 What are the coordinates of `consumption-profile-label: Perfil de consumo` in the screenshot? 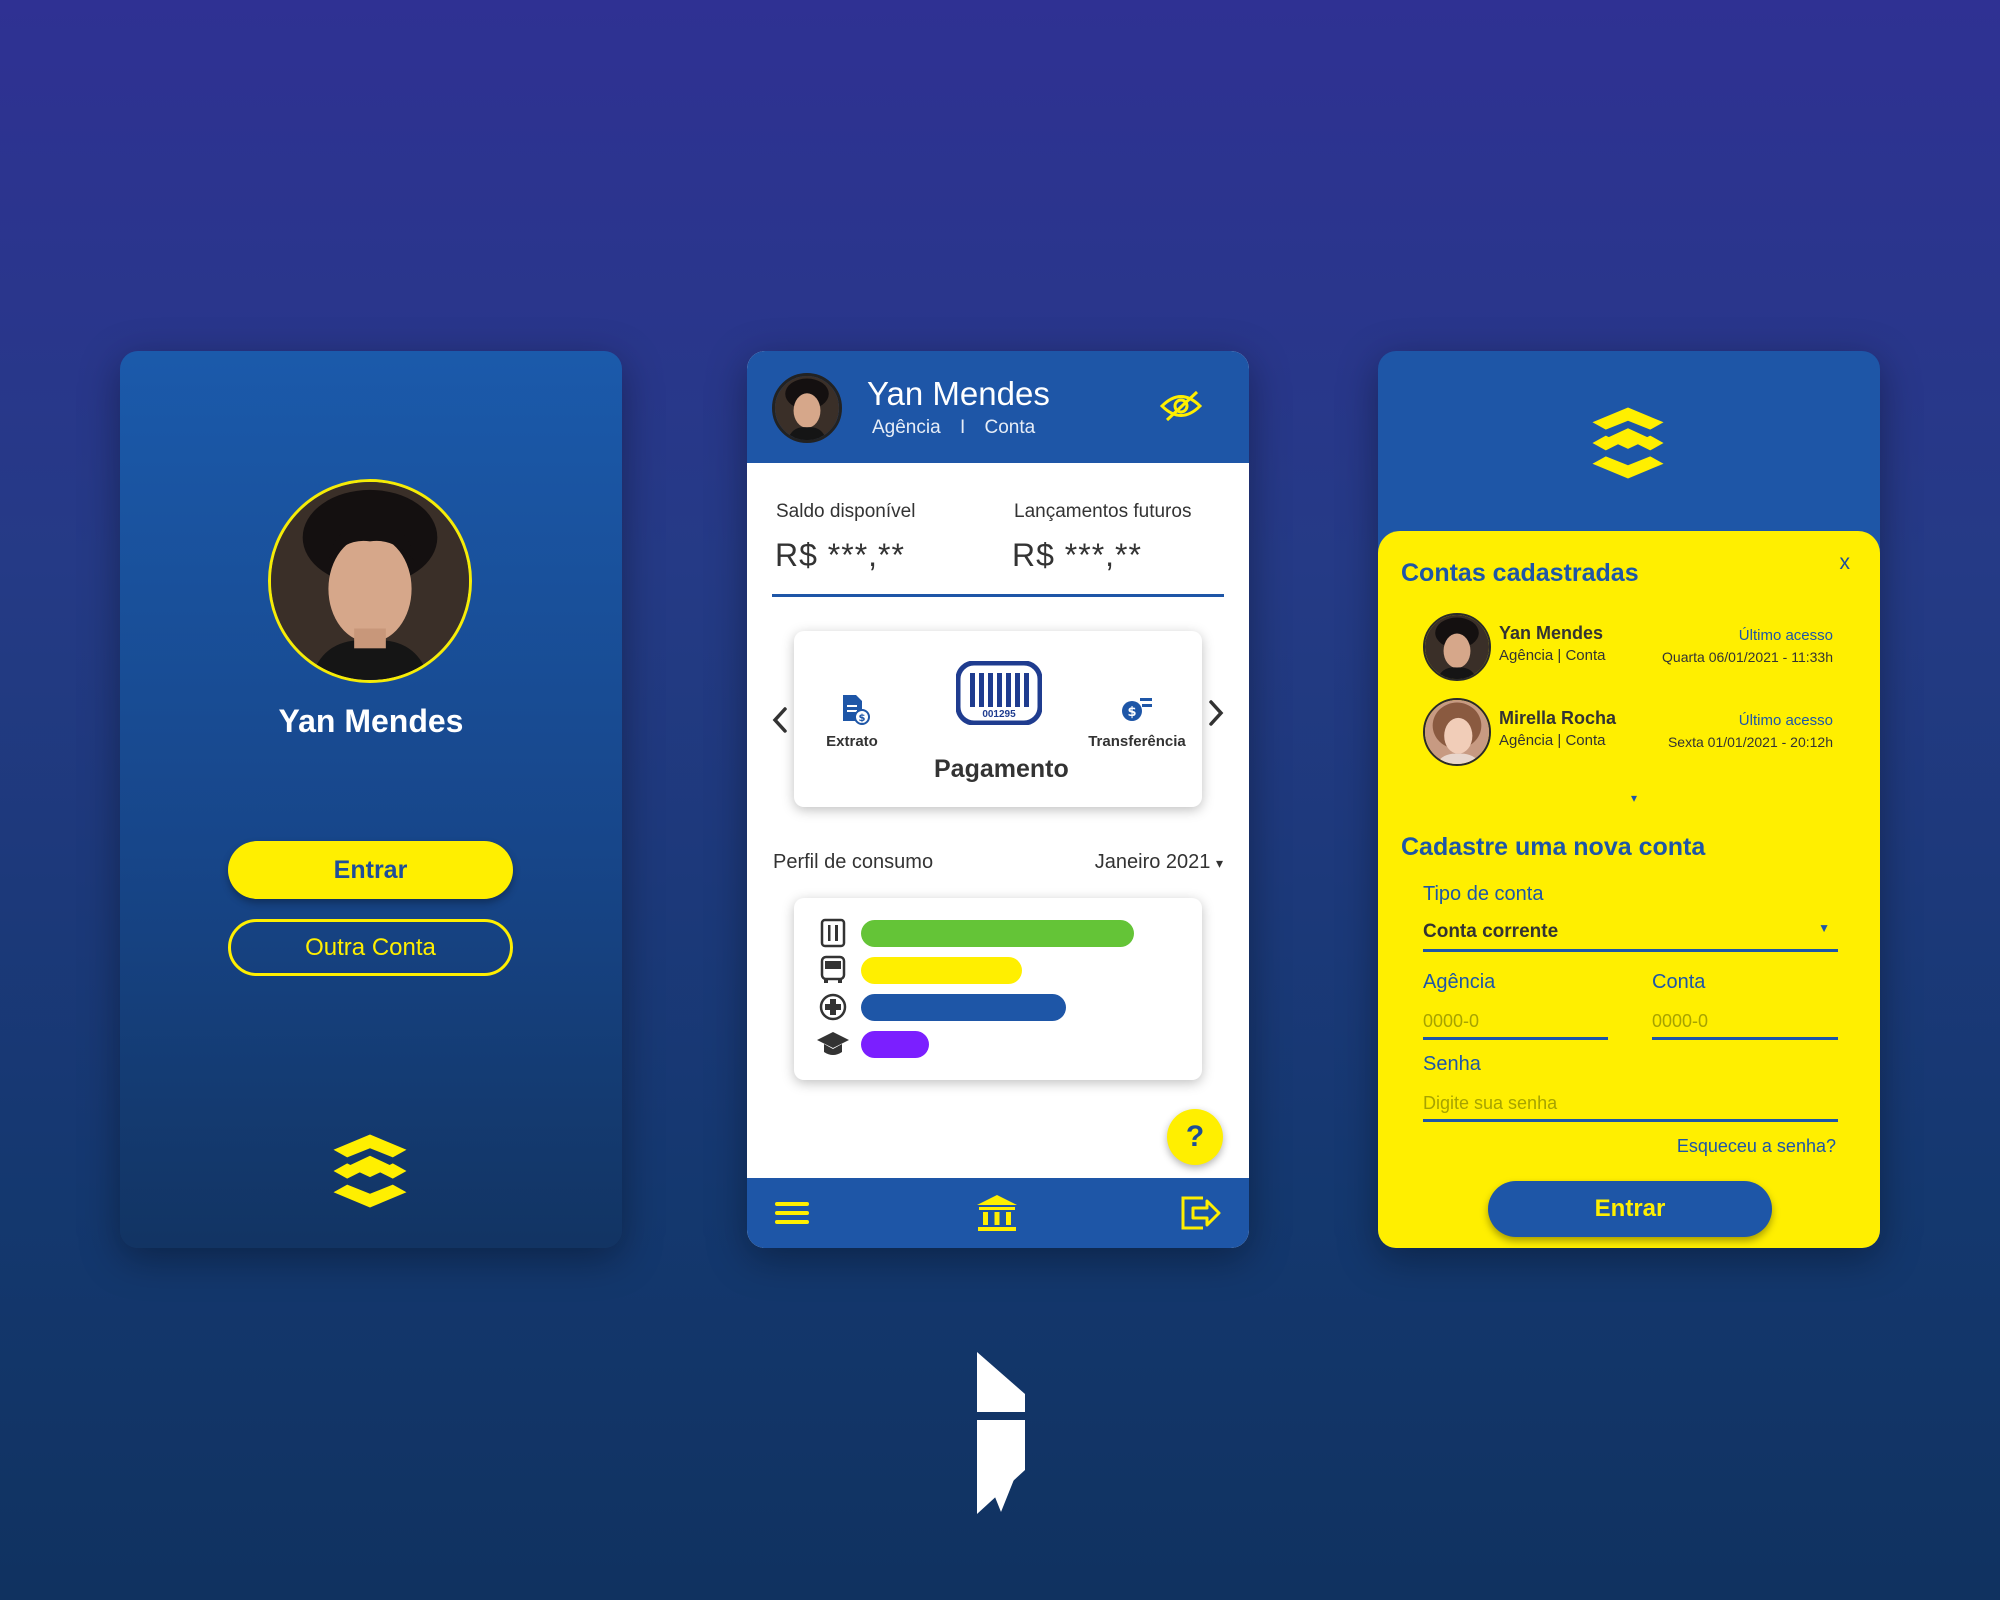 It's located at (853, 862).